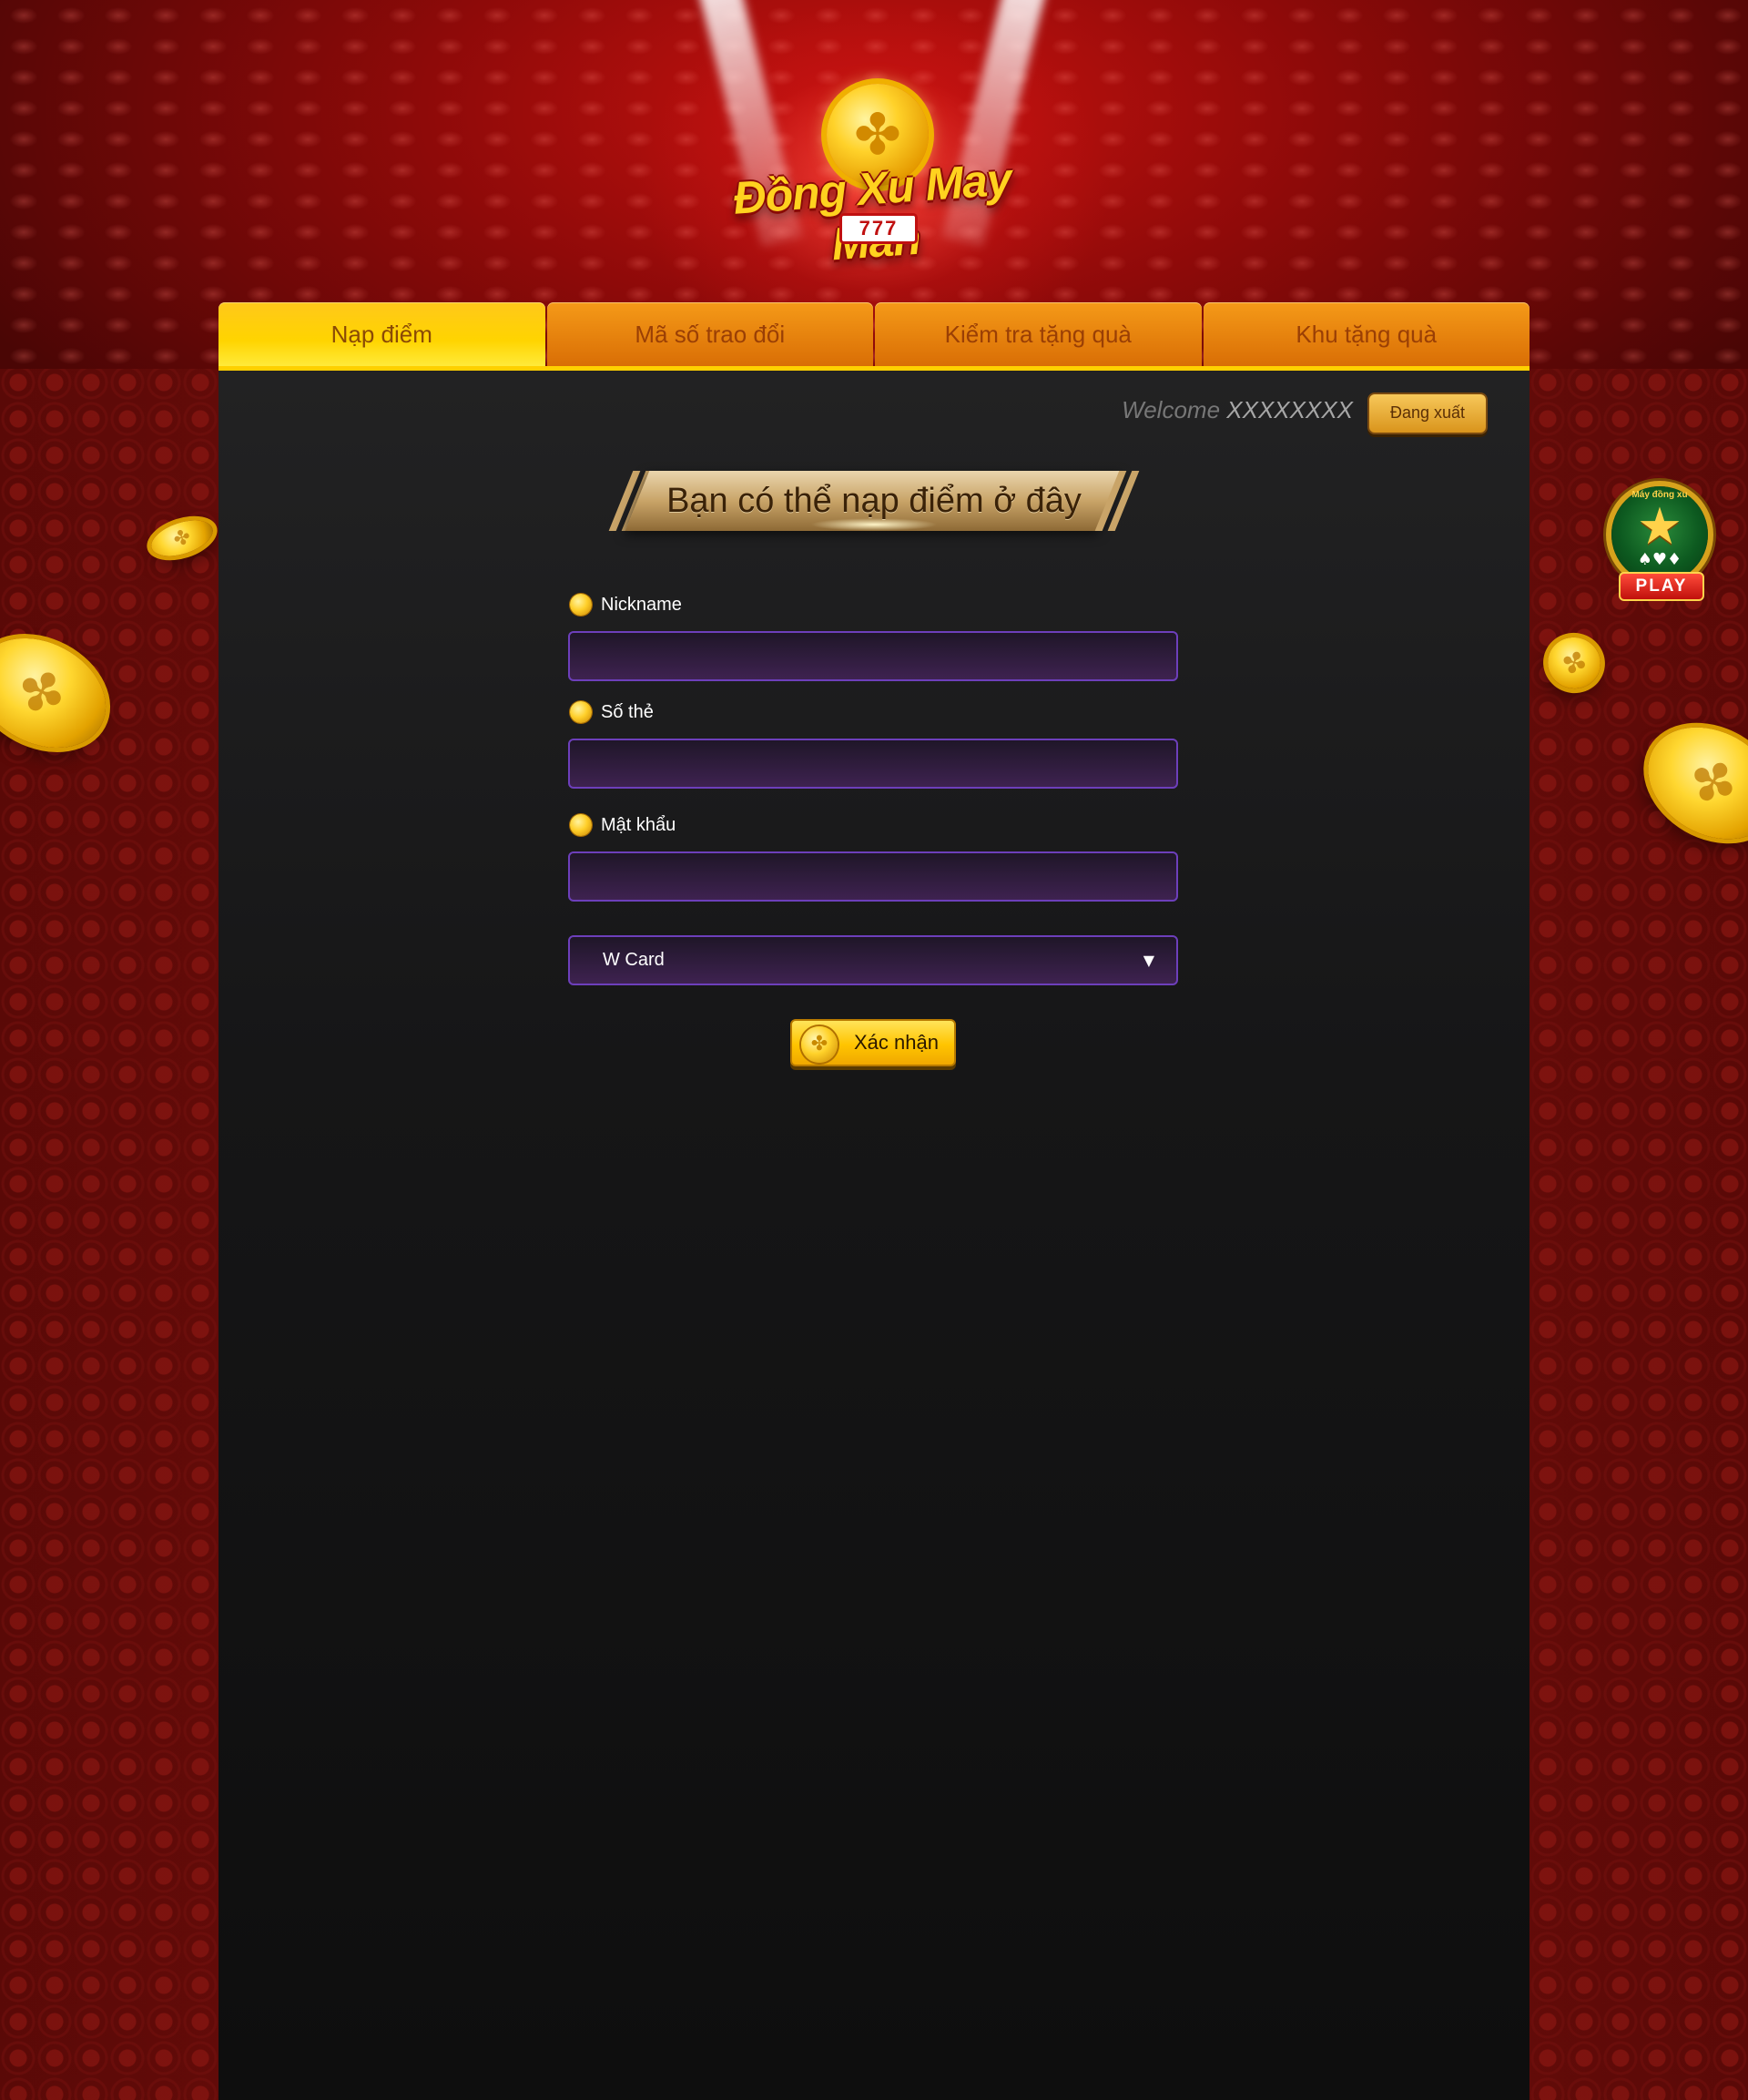 This screenshot has height=2100, width=1748. Describe the element at coordinates (878, 228) in the screenshot. I see `logo-777-badge: 777` at that location.